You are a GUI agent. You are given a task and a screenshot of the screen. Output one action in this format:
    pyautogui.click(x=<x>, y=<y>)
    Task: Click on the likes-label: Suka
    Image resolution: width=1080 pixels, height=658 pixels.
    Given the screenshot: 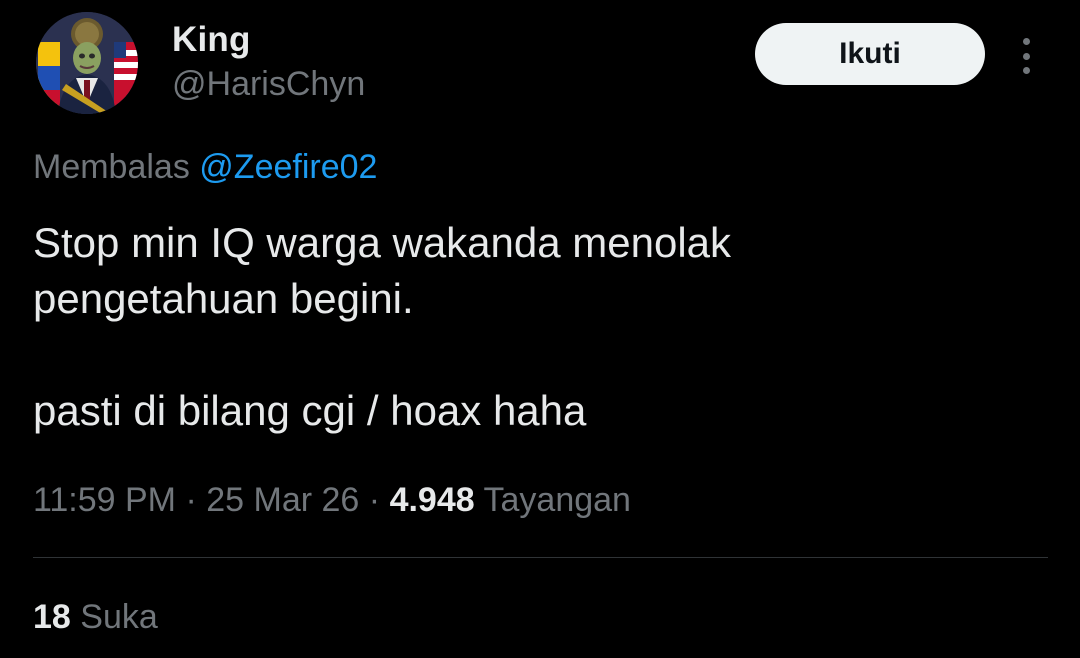 What is the action you would take?
    pyautogui.click(x=119, y=617)
    